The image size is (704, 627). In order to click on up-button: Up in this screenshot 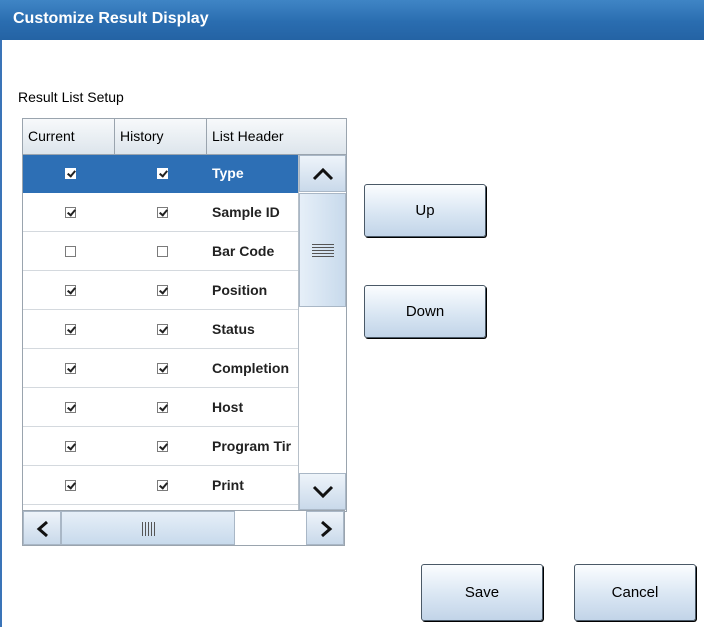, I will do `click(425, 210)`.